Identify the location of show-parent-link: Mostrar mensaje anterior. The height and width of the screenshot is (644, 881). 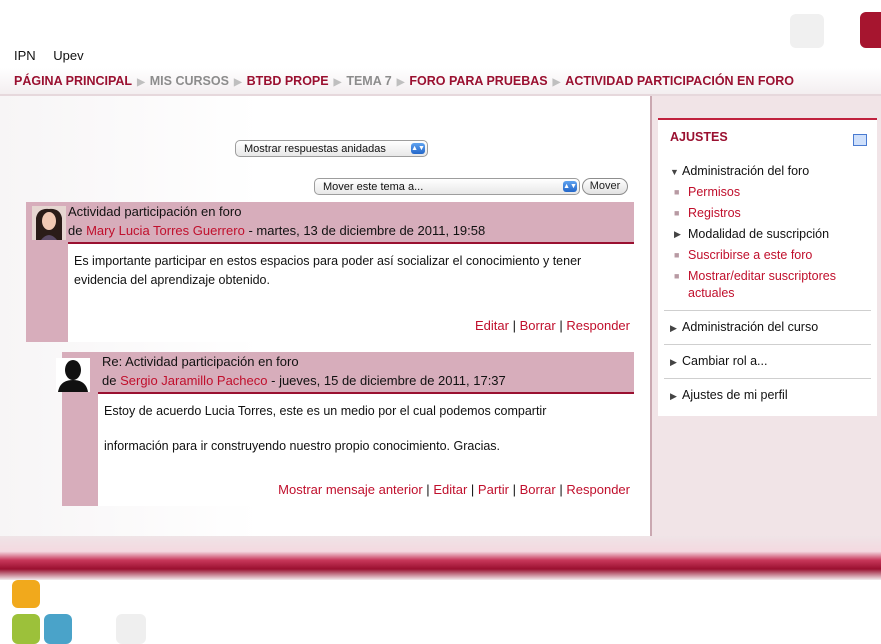
(350, 489).